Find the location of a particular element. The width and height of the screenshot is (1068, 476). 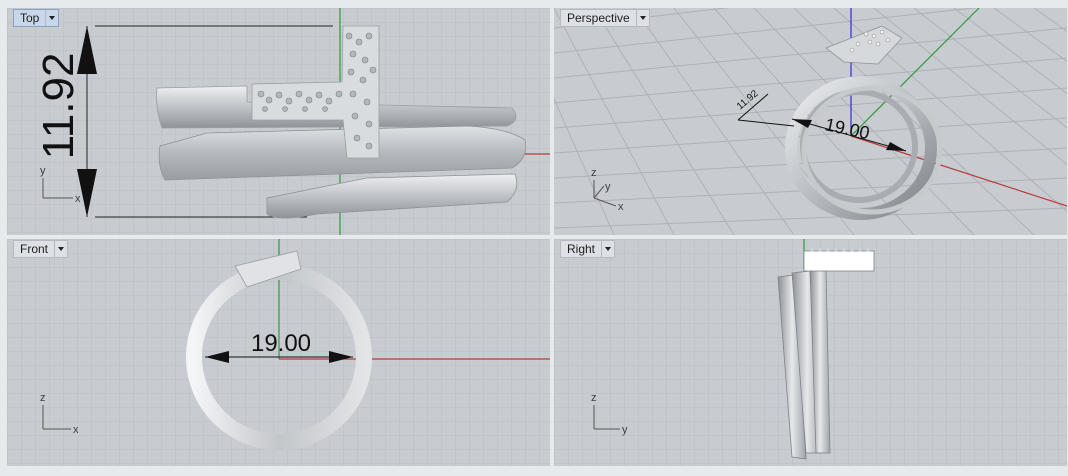

viewport-title-top: Top is located at coordinates (36, 18).